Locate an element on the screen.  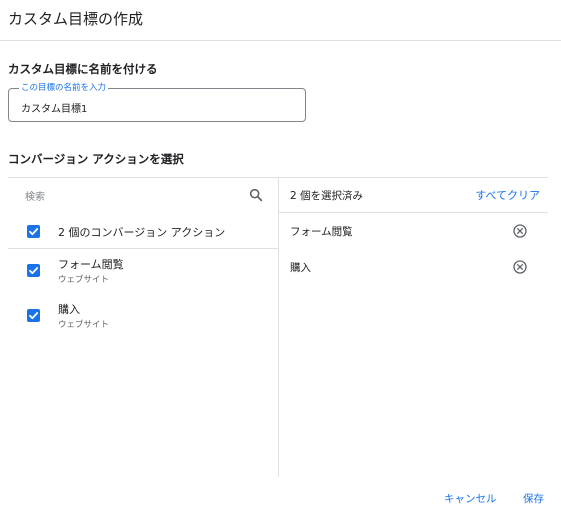
goal-name-field-label: この目標の名前を入力 is located at coordinates (64, 88).